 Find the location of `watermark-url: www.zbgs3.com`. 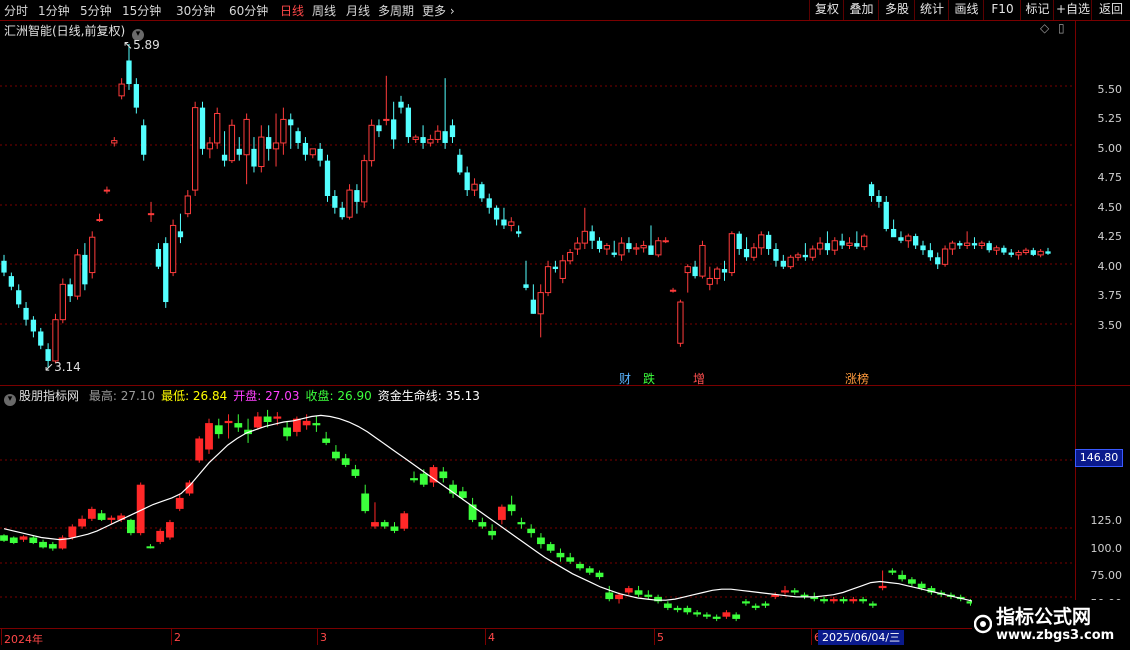

watermark-url: www.zbgs3.com is located at coordinates (1055, 635).